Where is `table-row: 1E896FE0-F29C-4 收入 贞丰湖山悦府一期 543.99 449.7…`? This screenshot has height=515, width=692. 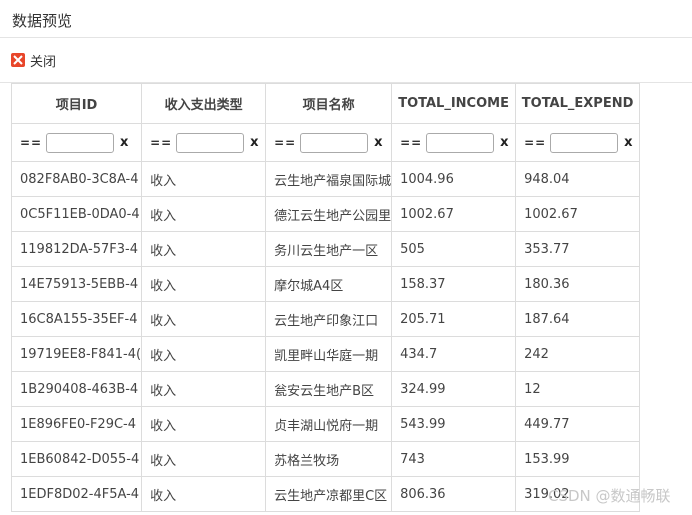
table-row: 1E896FE0-F29C-4 收入 贞丰湖山悦府一期 543.99 449.7… is located at coordinates (325, 424).